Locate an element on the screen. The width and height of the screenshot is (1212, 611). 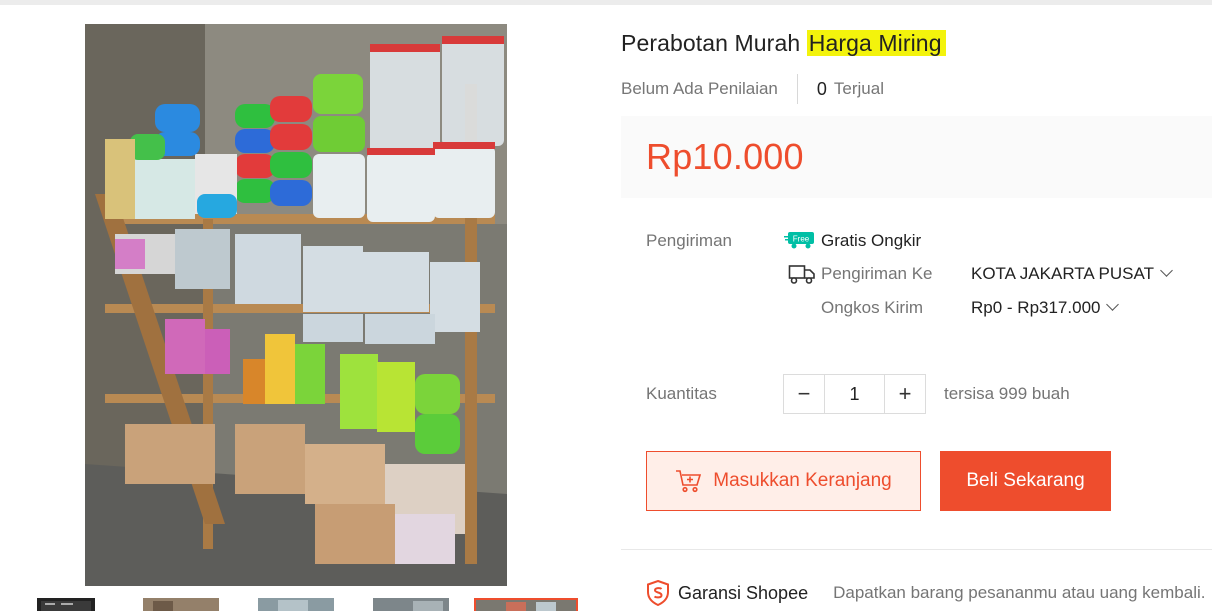
stock-remaining: tersisa 999 buah is located at coordinates (1007, 393).